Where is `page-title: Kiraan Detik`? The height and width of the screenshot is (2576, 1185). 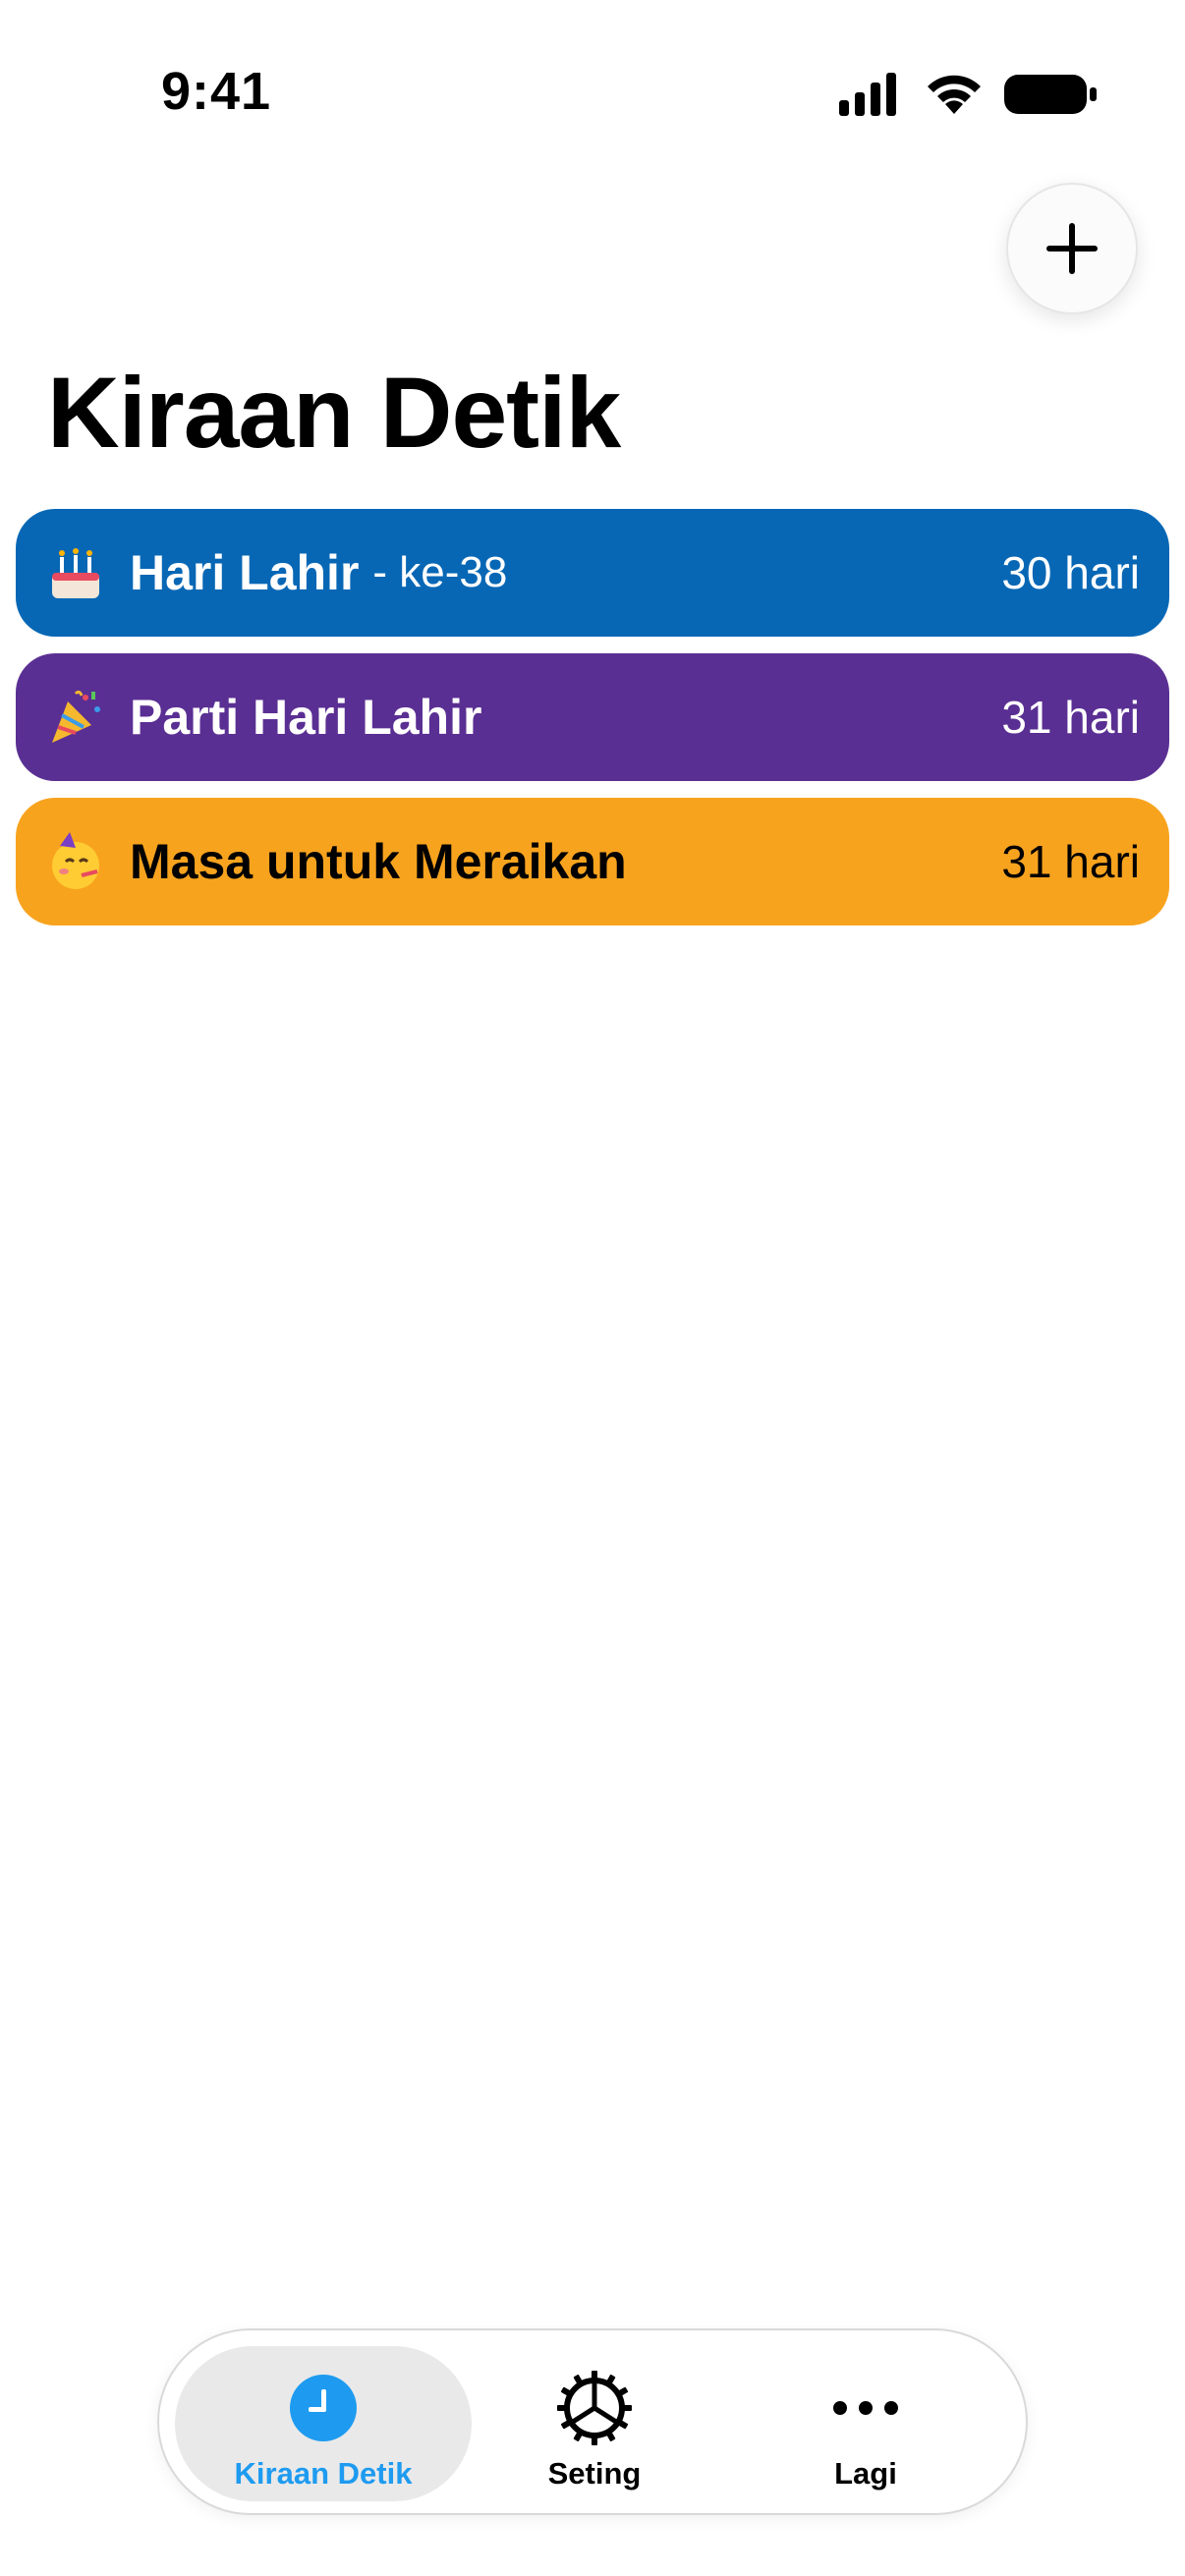 page-title: Kiraan Detik is located at coordinates (334, 413).